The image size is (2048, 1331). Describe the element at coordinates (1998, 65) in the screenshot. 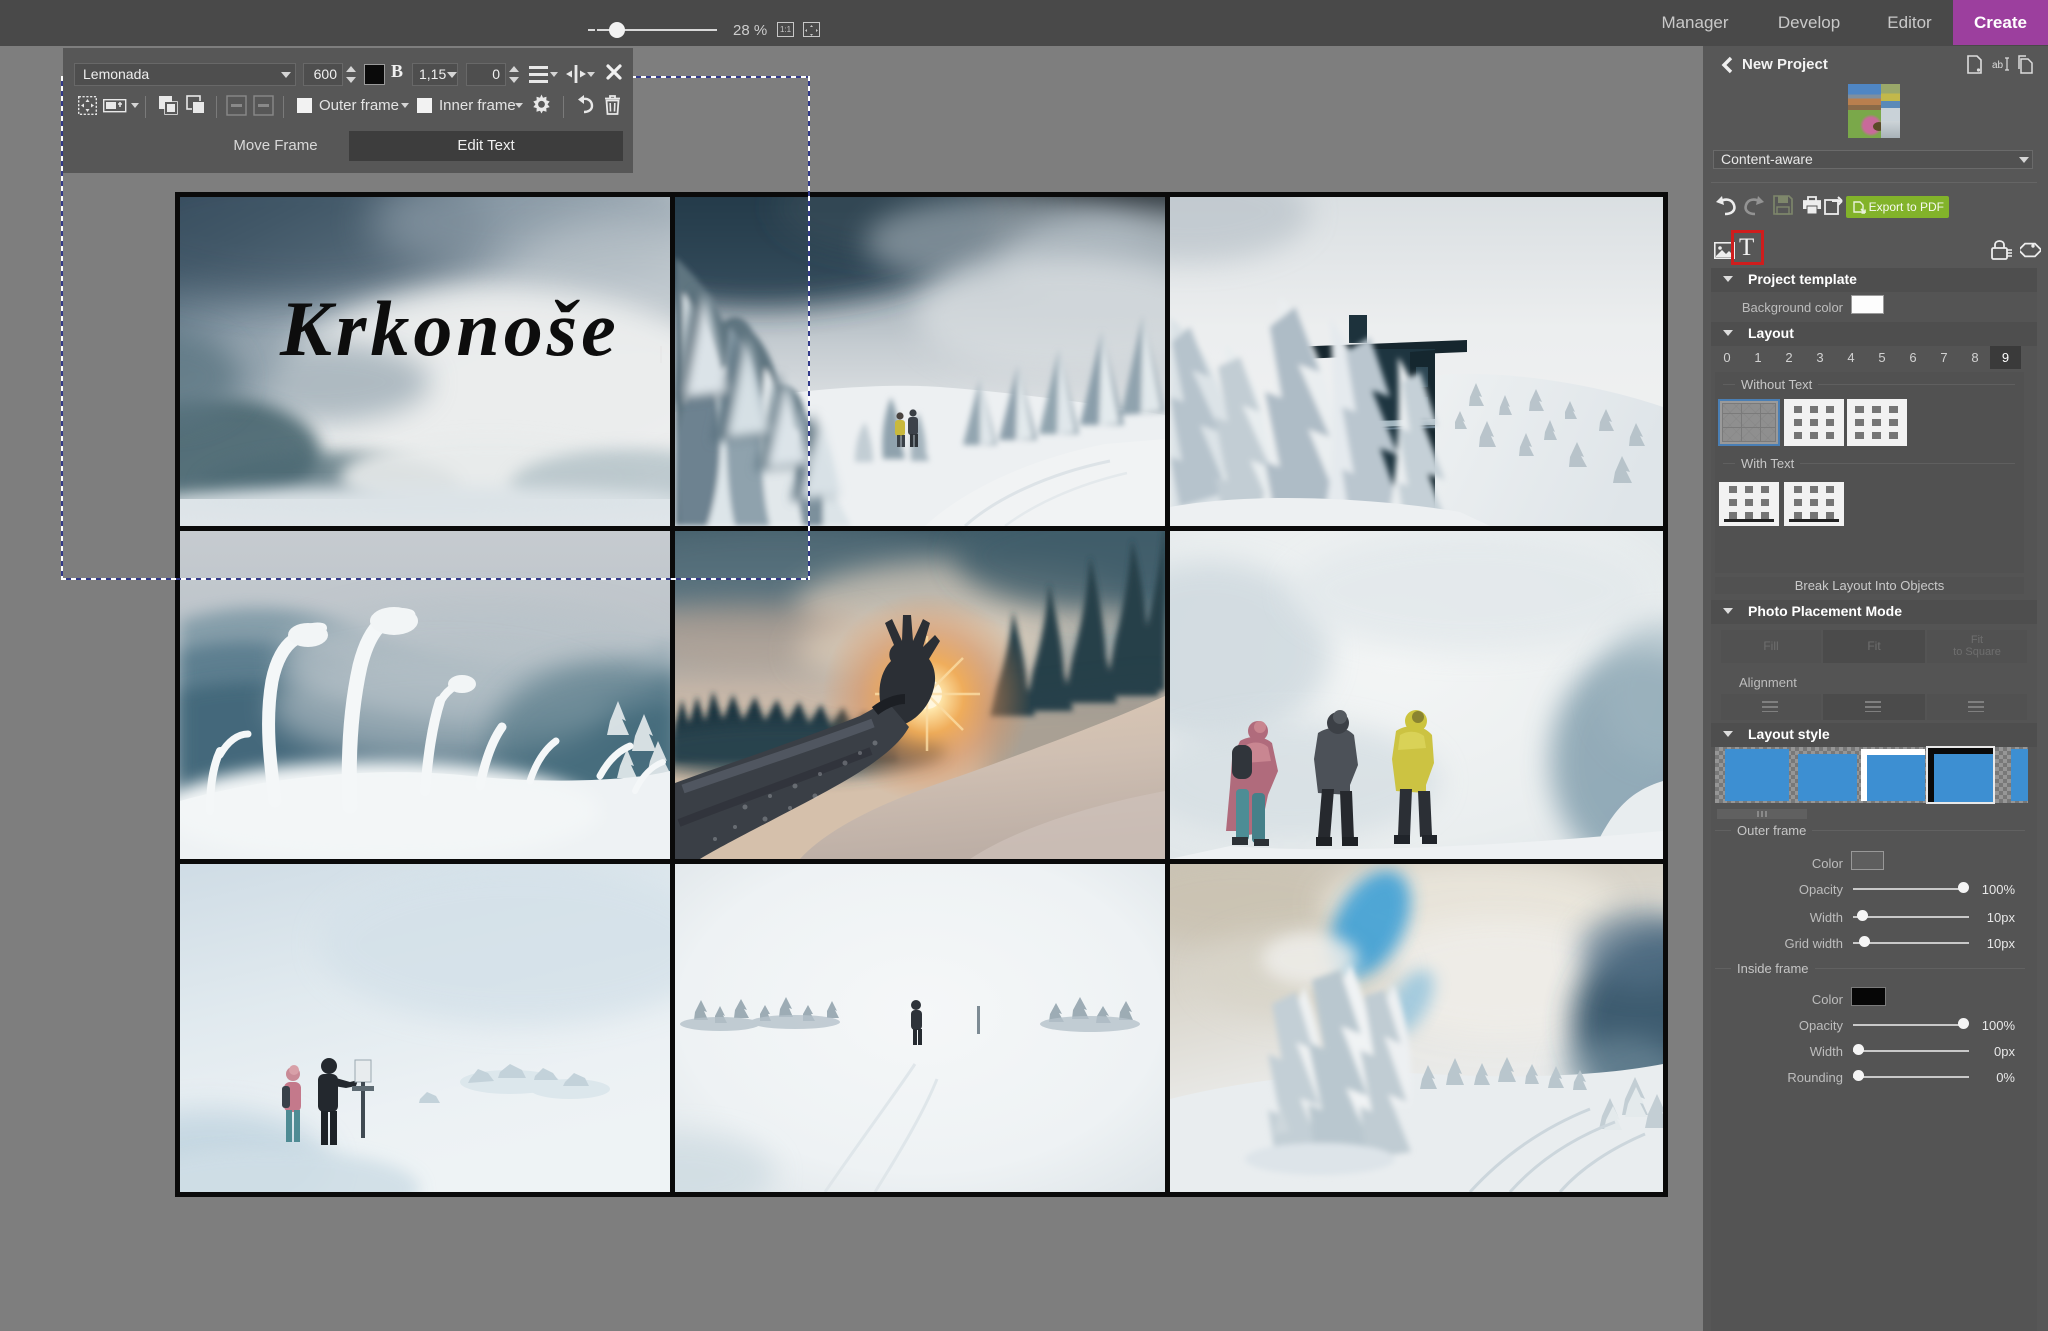

I see `svg-text: ab` at that location.